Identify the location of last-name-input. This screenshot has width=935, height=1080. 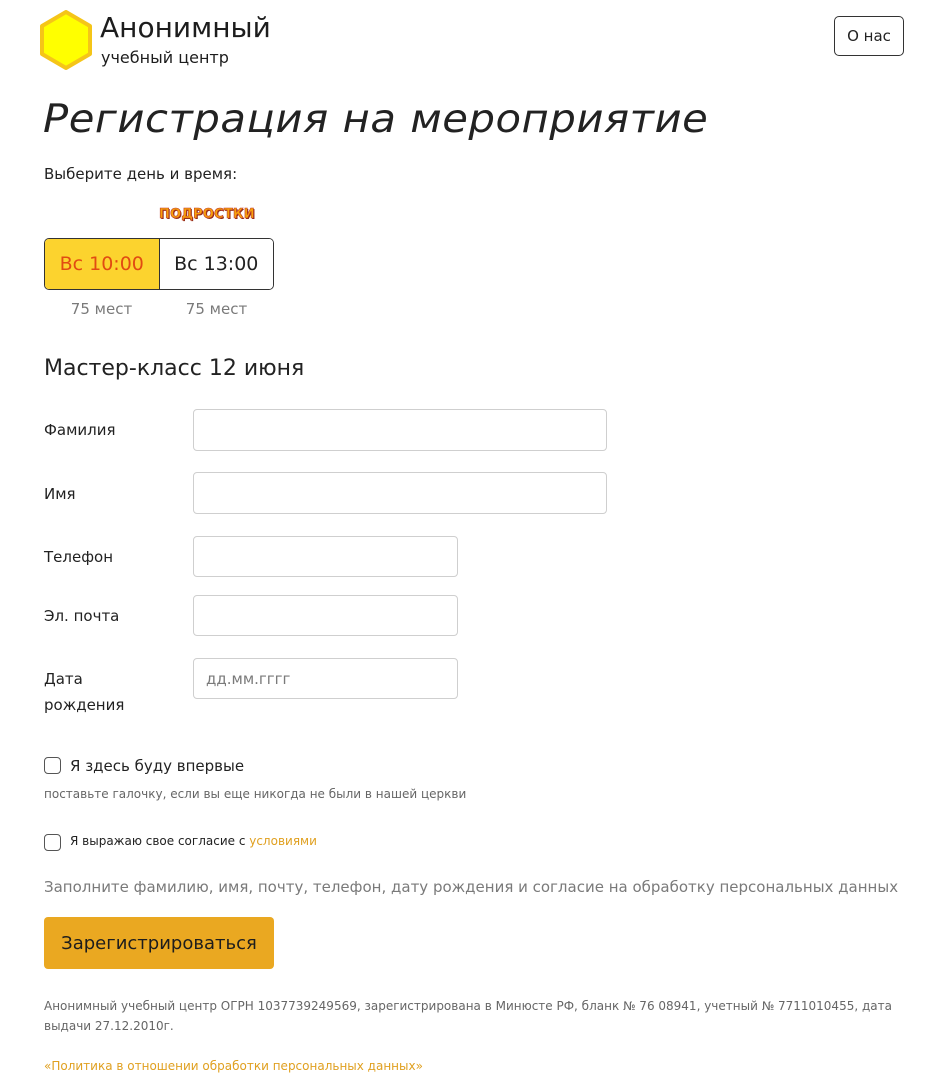
(400, 430).